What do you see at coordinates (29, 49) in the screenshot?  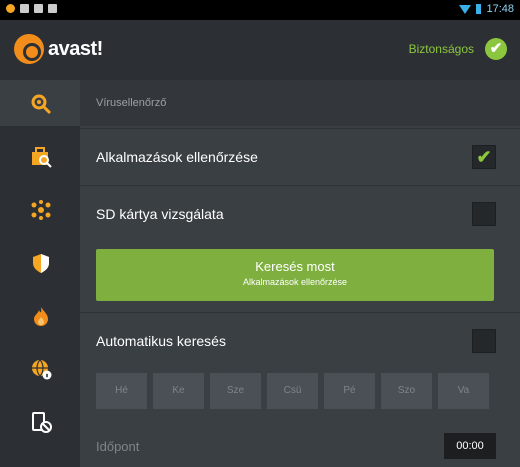 I see `avast-logo-icon` at bounding box center [29, 49].